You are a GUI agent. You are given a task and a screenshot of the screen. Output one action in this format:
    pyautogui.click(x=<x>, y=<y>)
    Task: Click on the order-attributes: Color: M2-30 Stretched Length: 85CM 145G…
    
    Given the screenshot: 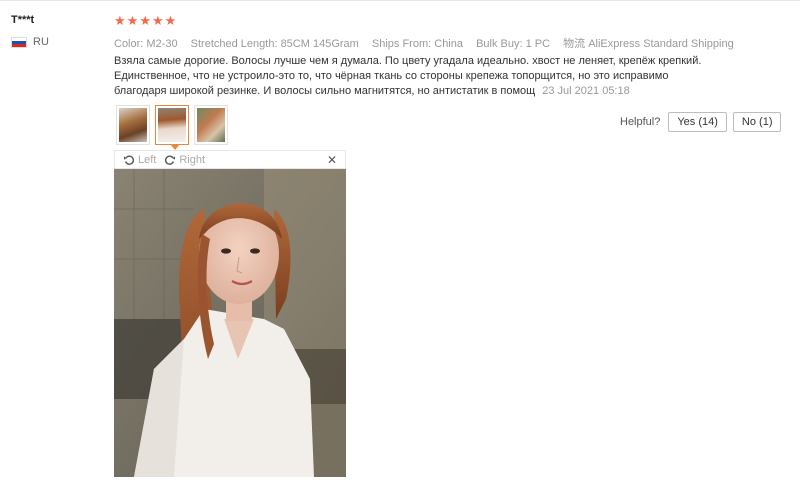 What is the action you would take?
    pyautogui.click(x=429, y=43)
    